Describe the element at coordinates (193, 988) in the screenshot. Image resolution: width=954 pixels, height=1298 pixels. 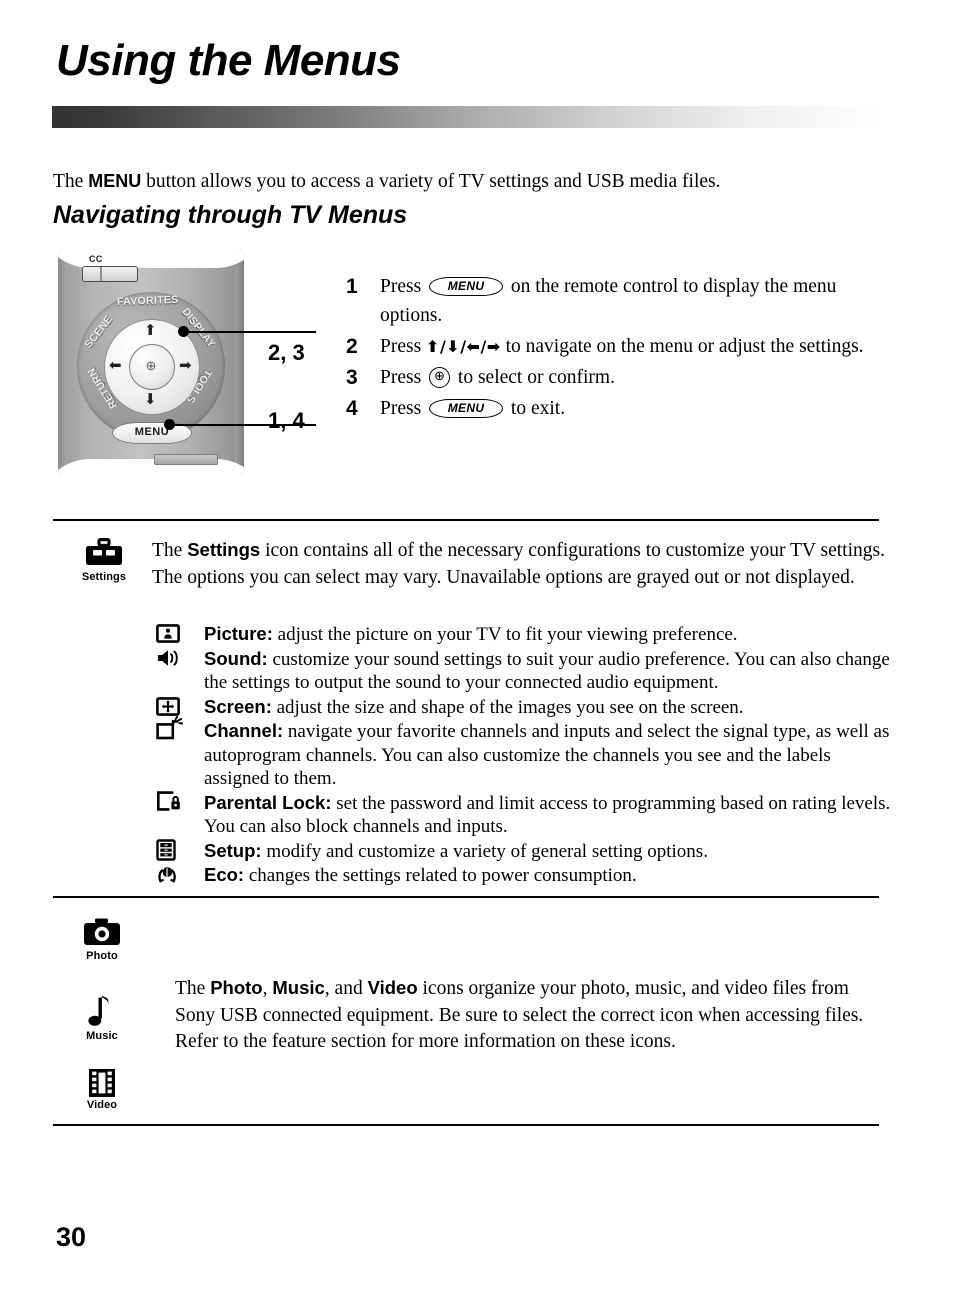
I see `media-text-1: The` at that location.